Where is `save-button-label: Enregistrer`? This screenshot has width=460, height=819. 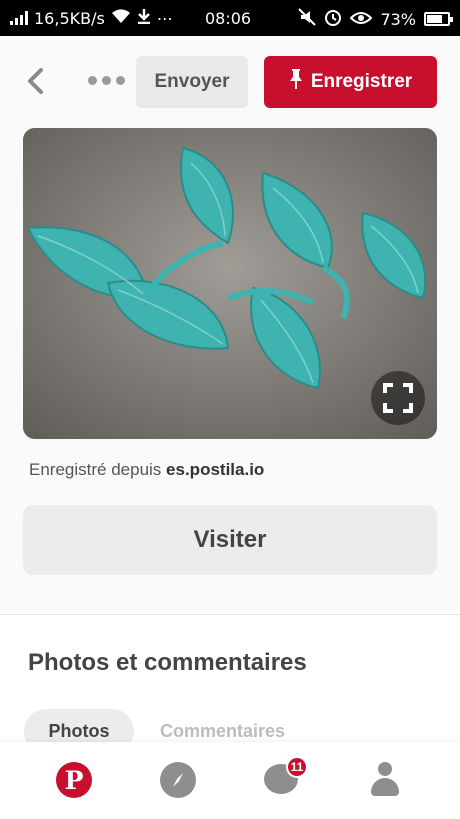 save-button-label: Enregistrer is located at coordinates (361, 81).